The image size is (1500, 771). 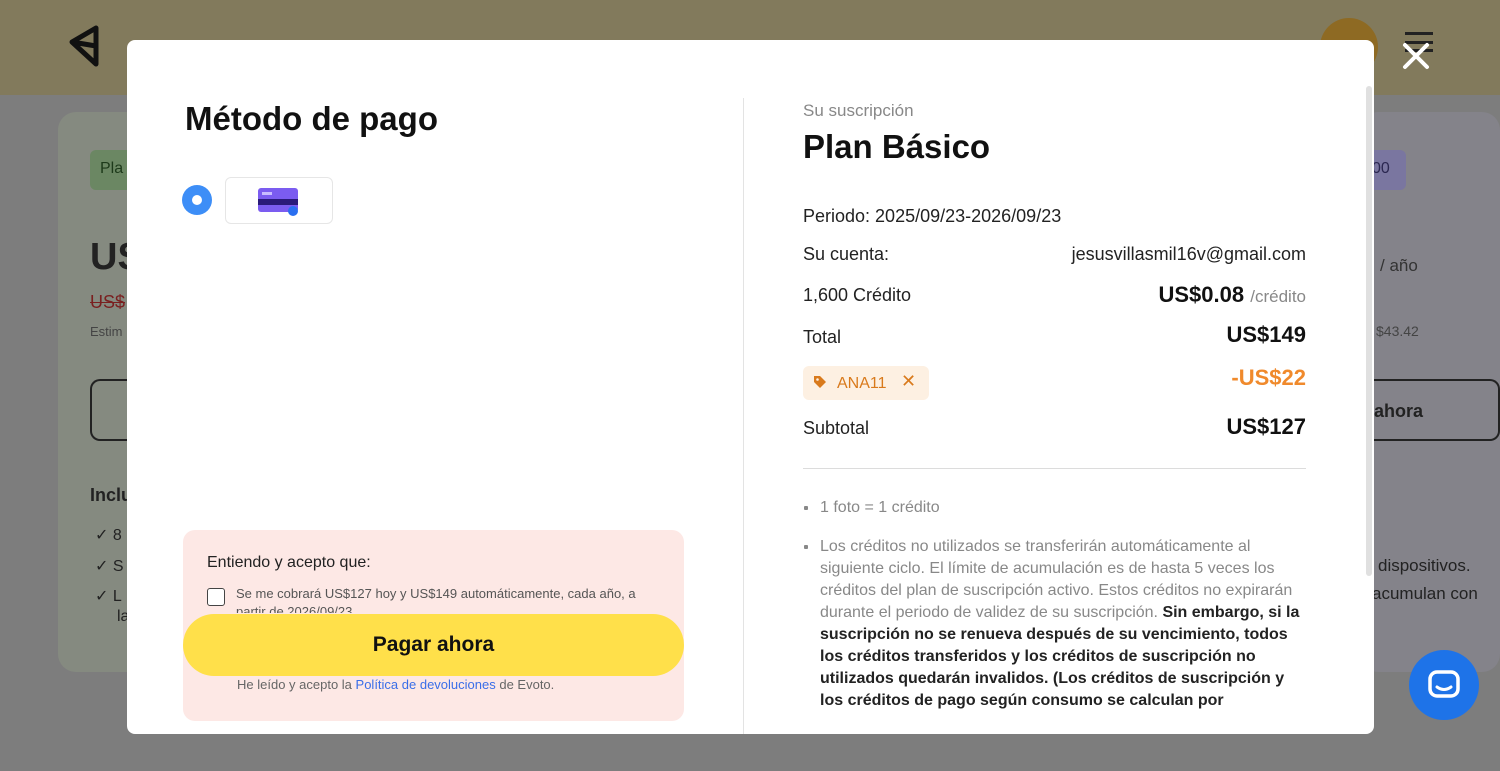 What do you see at coordinates (846, 254) in the screenshot?
I see `account-label: Su cuenta:` at bounding box center [846, 254].